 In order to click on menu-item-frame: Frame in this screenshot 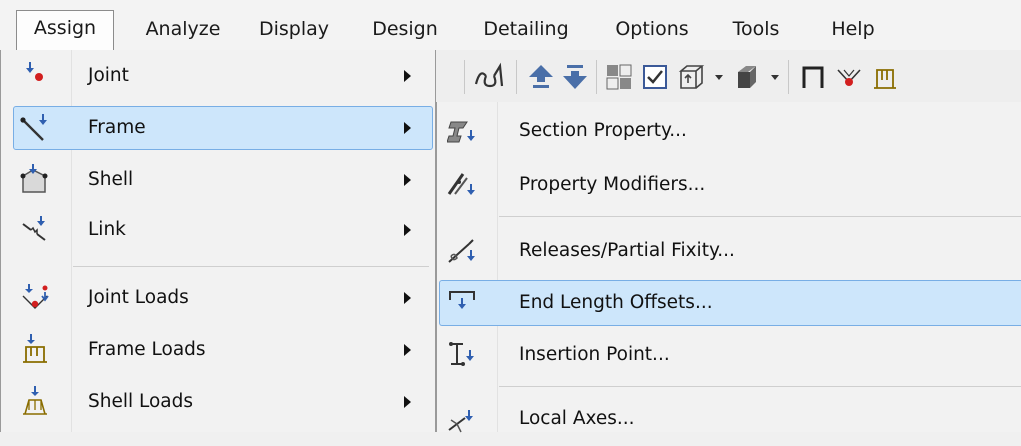, I will do `click(219, 128)`.